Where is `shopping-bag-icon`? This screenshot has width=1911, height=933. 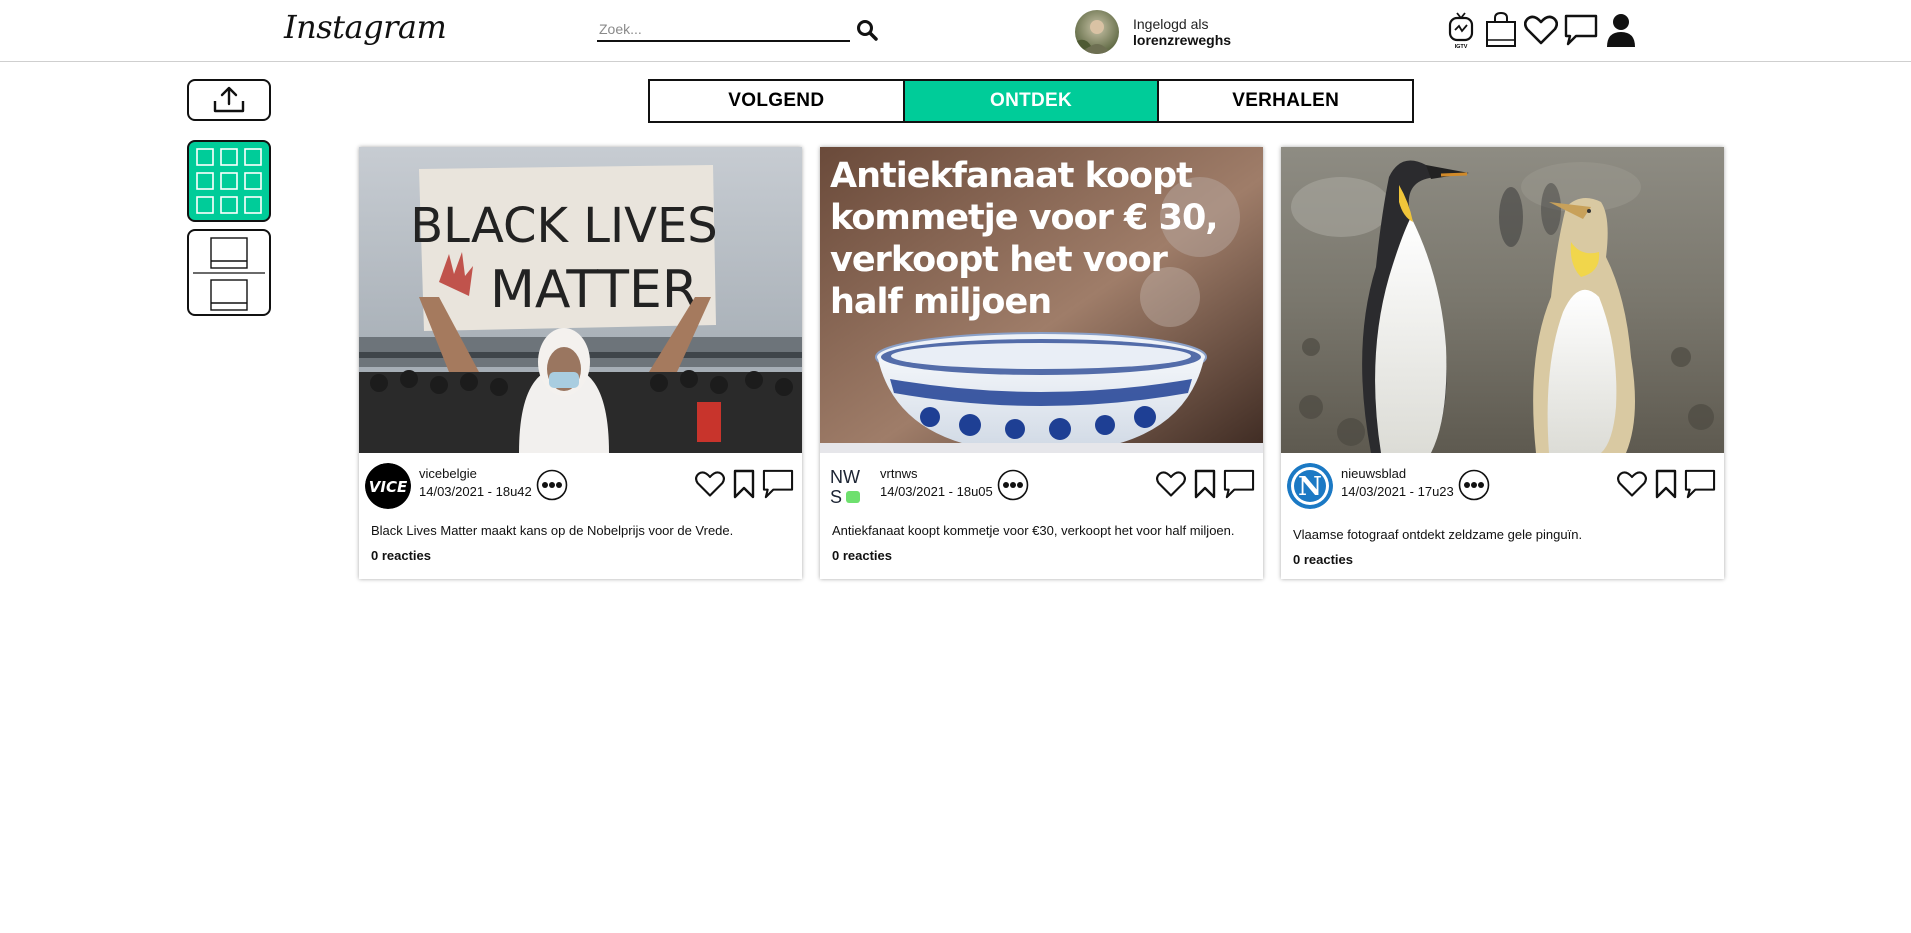 shopping-bag-icon is located at coordinates (1501, 30).